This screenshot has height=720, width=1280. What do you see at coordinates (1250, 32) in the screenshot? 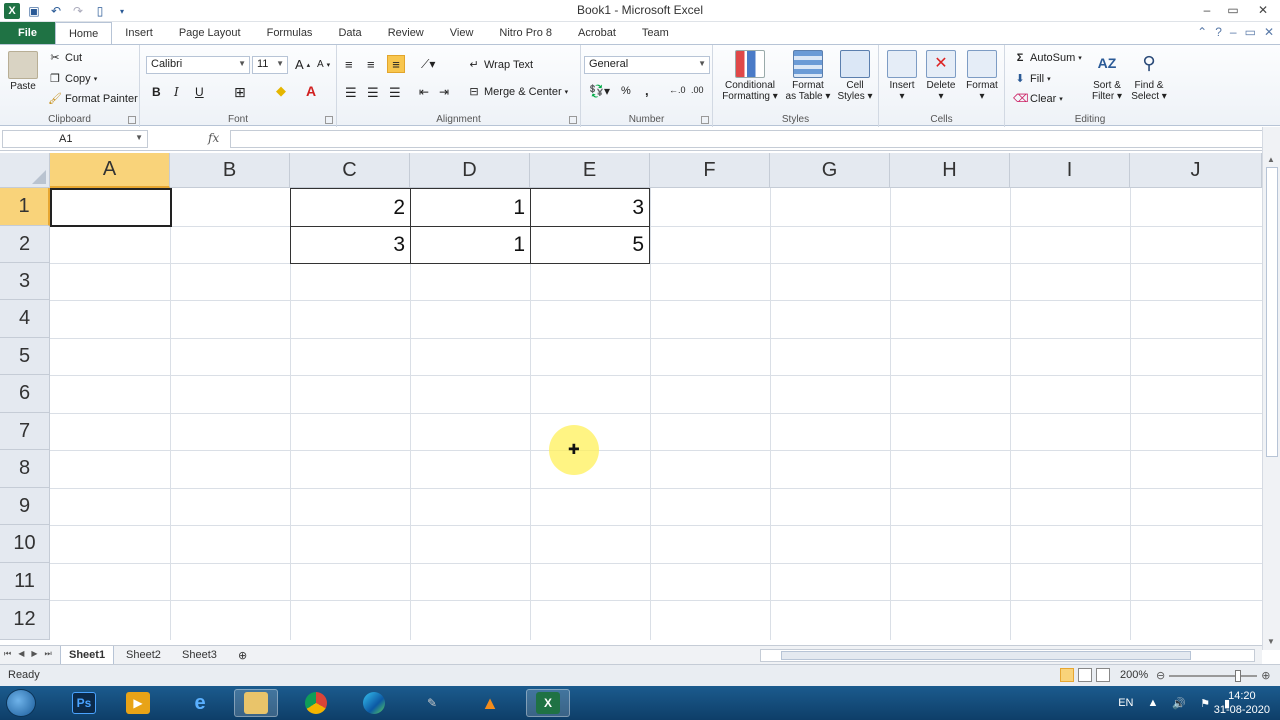
I see `workbook-restore-icon: ▭` at bounding box center [1250, 32].